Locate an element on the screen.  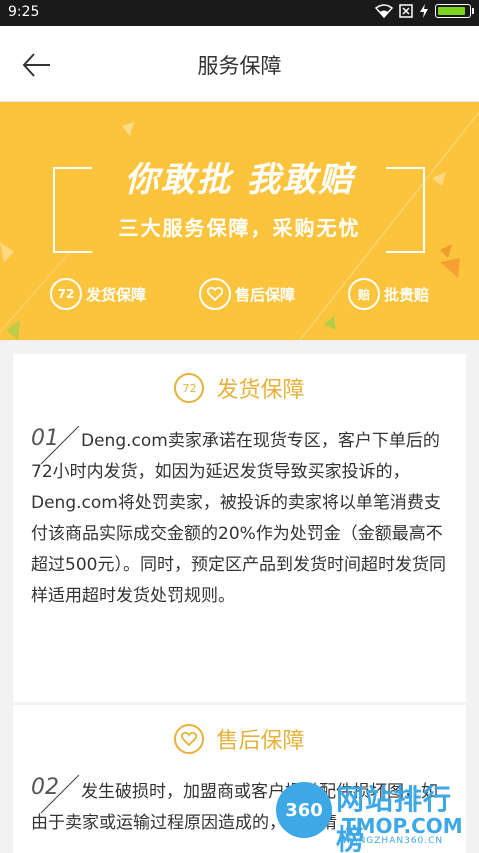
feature-label: 批贵赔 is located at coordinates (406, 294).